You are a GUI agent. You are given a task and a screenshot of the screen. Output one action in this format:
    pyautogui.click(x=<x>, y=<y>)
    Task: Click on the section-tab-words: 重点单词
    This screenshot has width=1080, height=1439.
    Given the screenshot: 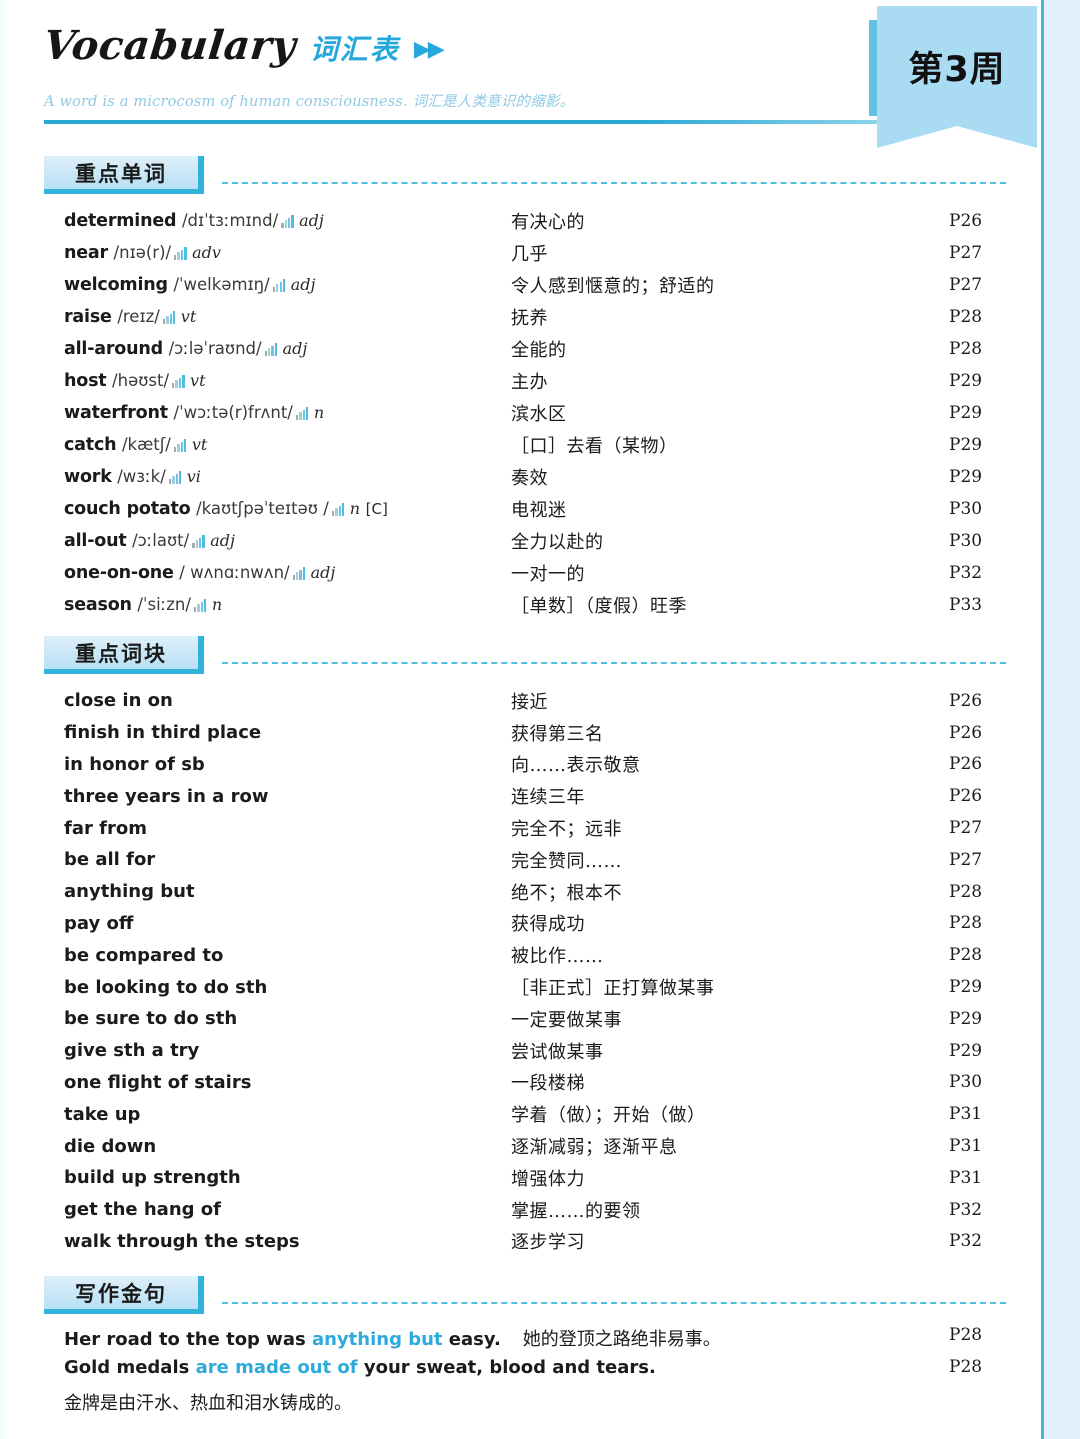 What is the action you would take?
    pyautogui.click(x=124, y=175)
    